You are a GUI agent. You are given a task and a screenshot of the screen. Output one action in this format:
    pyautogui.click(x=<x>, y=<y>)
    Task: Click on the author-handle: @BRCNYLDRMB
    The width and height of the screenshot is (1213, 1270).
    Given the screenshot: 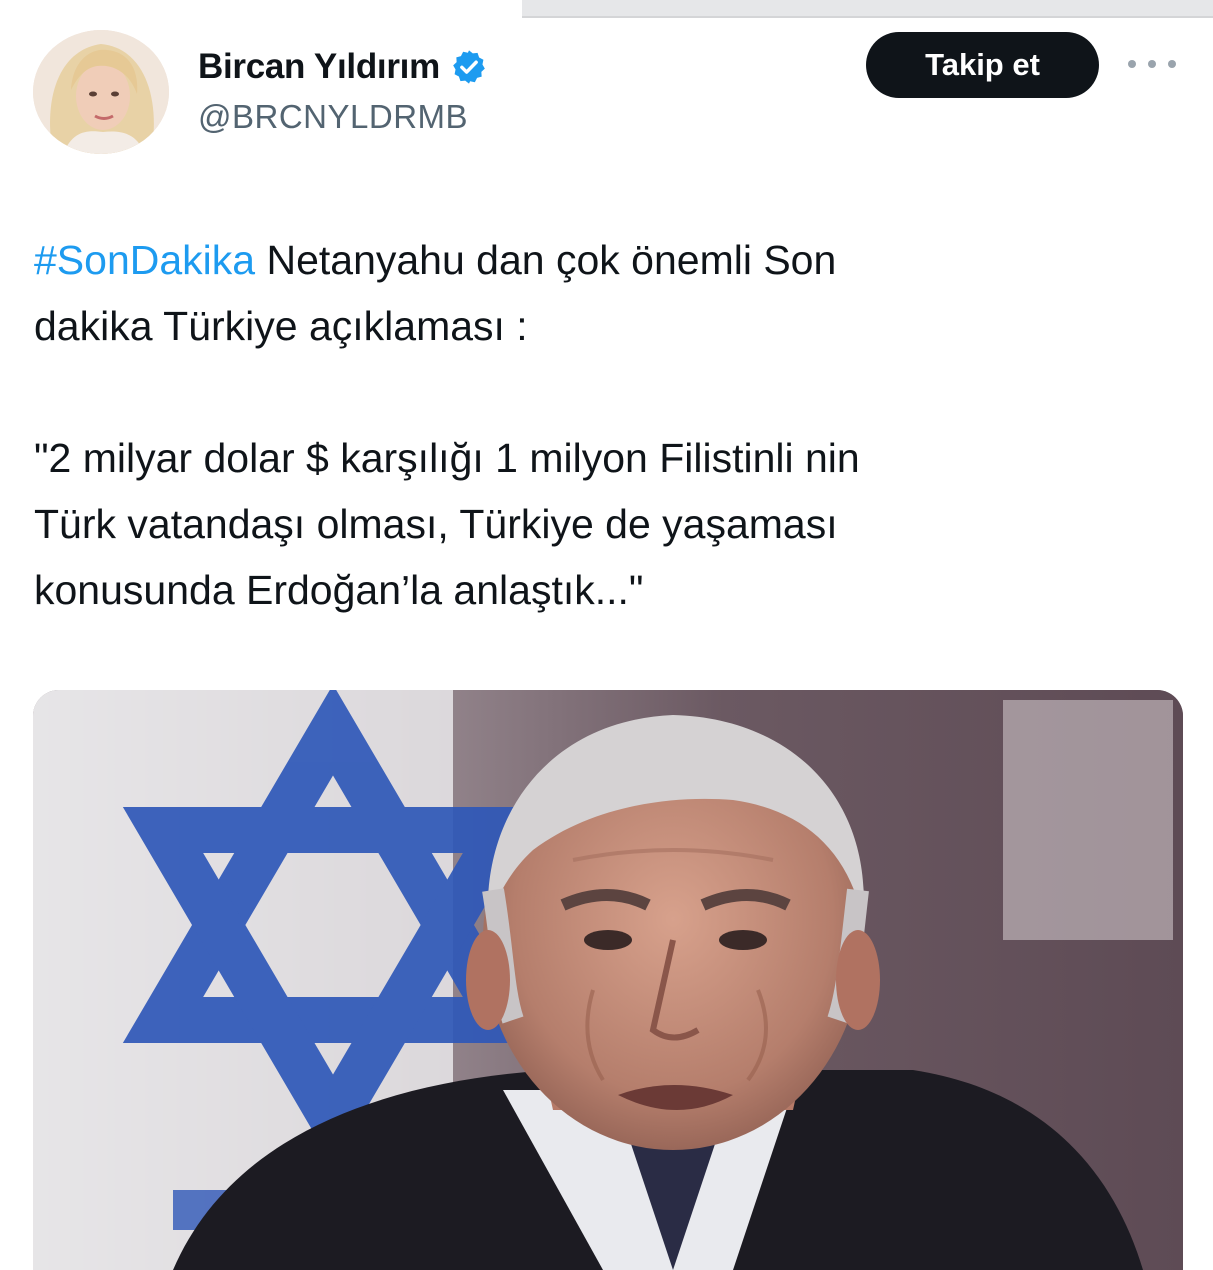 What is the action you would take?
    pyautogui.click(x=333, y=117)
    